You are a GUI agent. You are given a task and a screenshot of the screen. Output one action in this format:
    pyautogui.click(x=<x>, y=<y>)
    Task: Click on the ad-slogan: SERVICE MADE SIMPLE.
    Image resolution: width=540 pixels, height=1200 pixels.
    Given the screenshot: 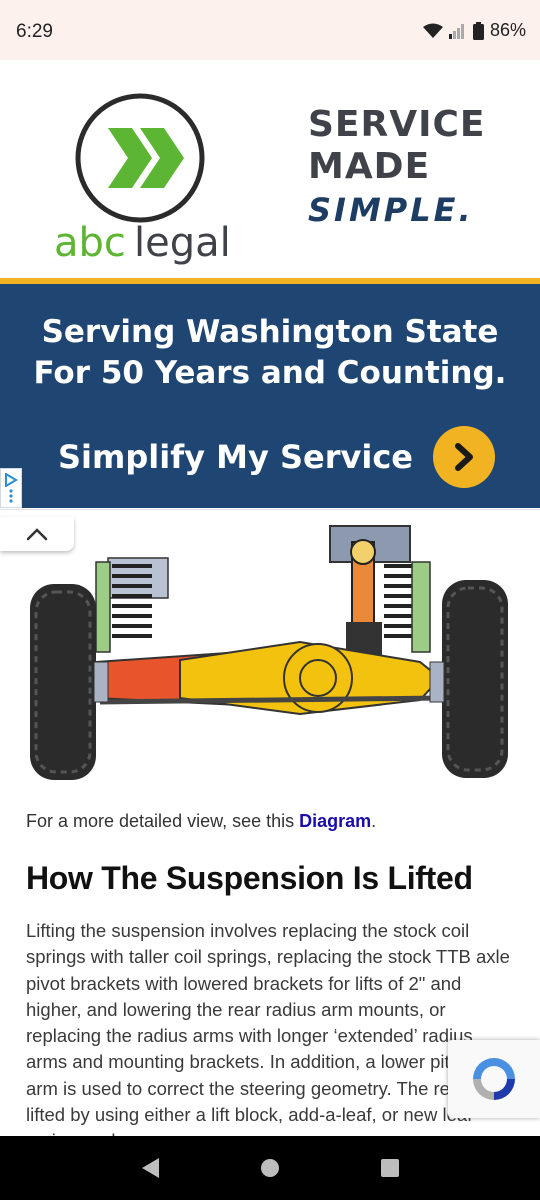 What is the action you would take?
    pyautogui.click(x=418, y=168)
    